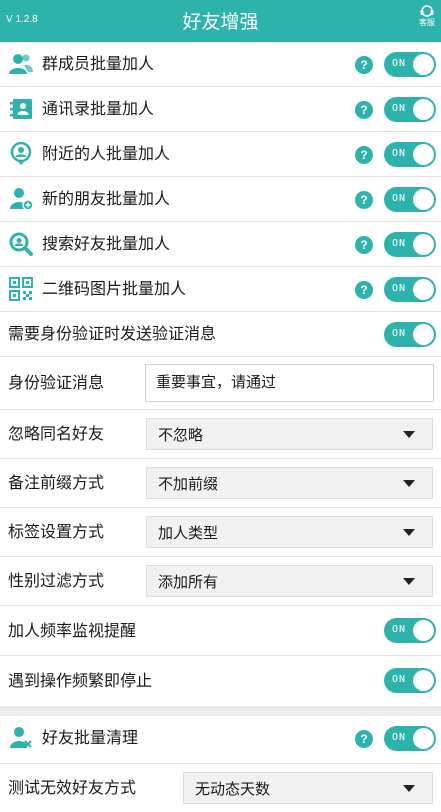  What do you see at coordinates (106, 243) in the screenshot?
I see `feature-label: 搜索好友批量加人` at bounding box center [106, 243].